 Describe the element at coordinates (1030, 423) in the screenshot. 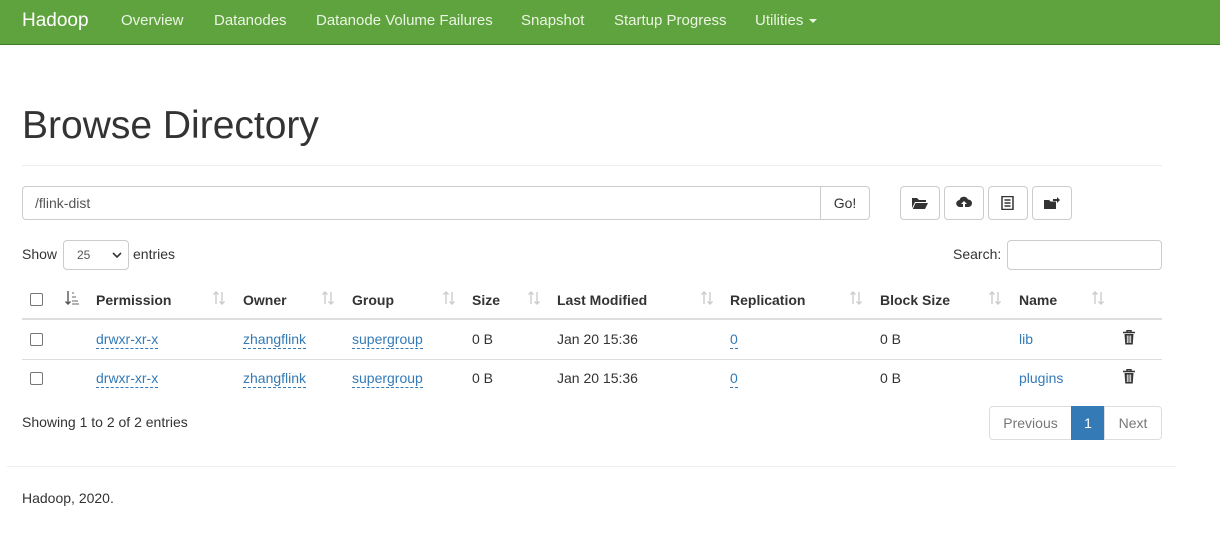

I see `previous-page-button: Previous` at that location.